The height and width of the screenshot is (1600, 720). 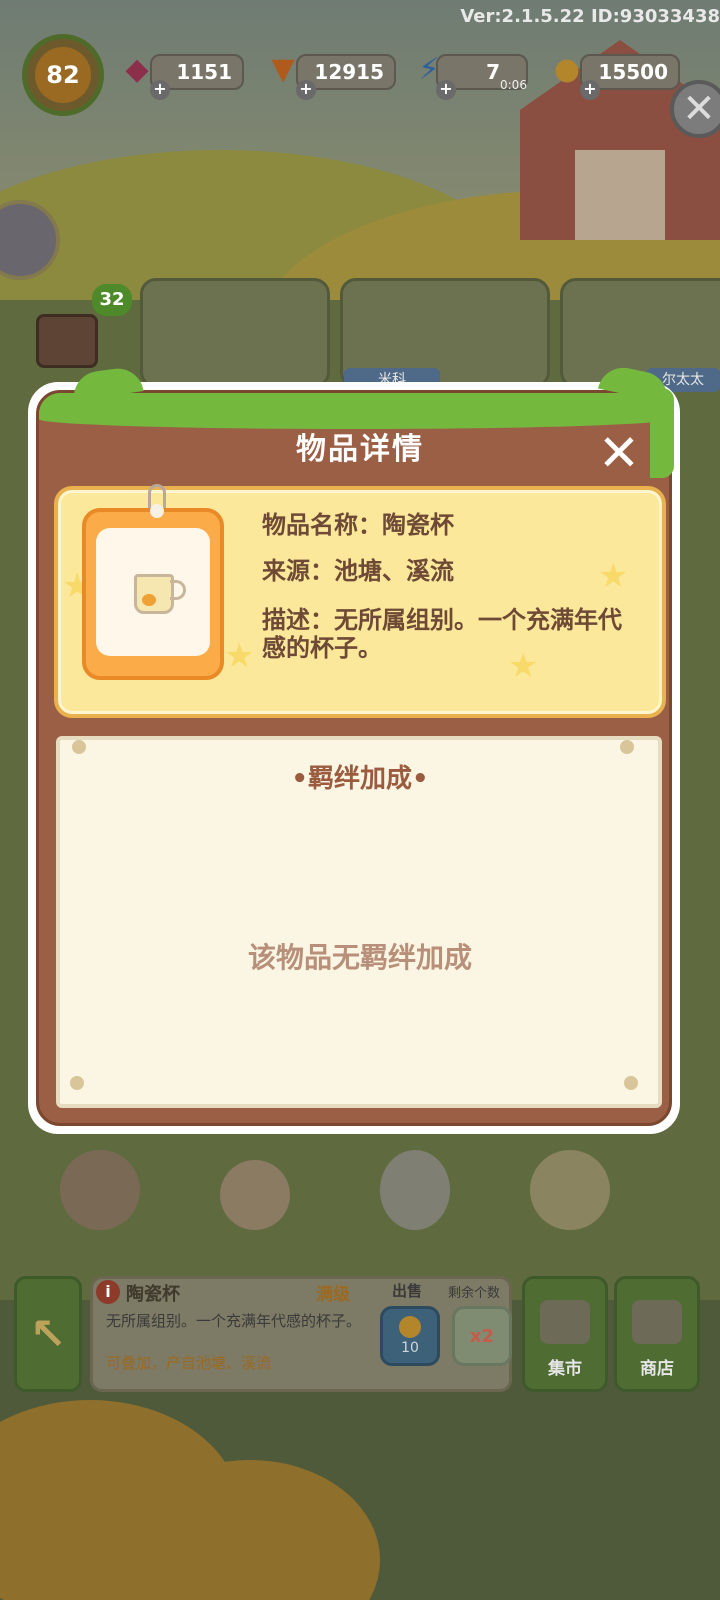 I want to click on back-button: ↖, so click(x=48, y=1334).